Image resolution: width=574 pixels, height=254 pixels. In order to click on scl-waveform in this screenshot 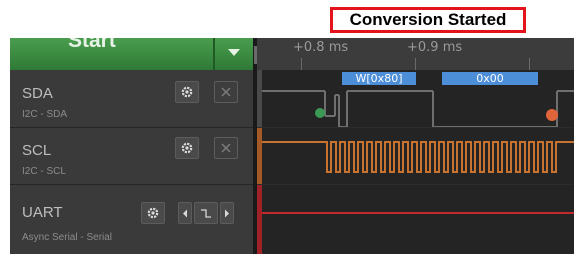, I will do `click(415, 156)`.